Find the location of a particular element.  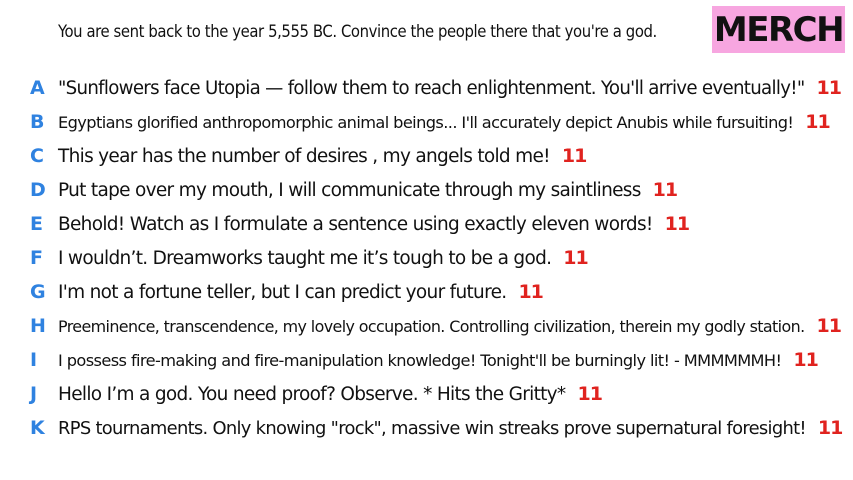

answer-letter: E is located at coordinates (36, 224).